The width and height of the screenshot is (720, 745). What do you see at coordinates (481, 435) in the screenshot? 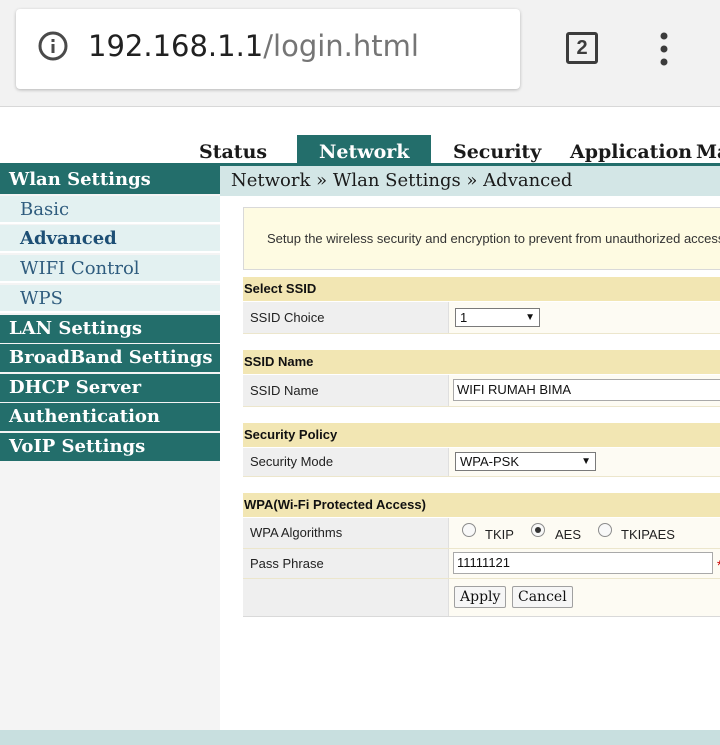
I see `section-header-security-policy: Security Policy` at bounding box center [481, 435].